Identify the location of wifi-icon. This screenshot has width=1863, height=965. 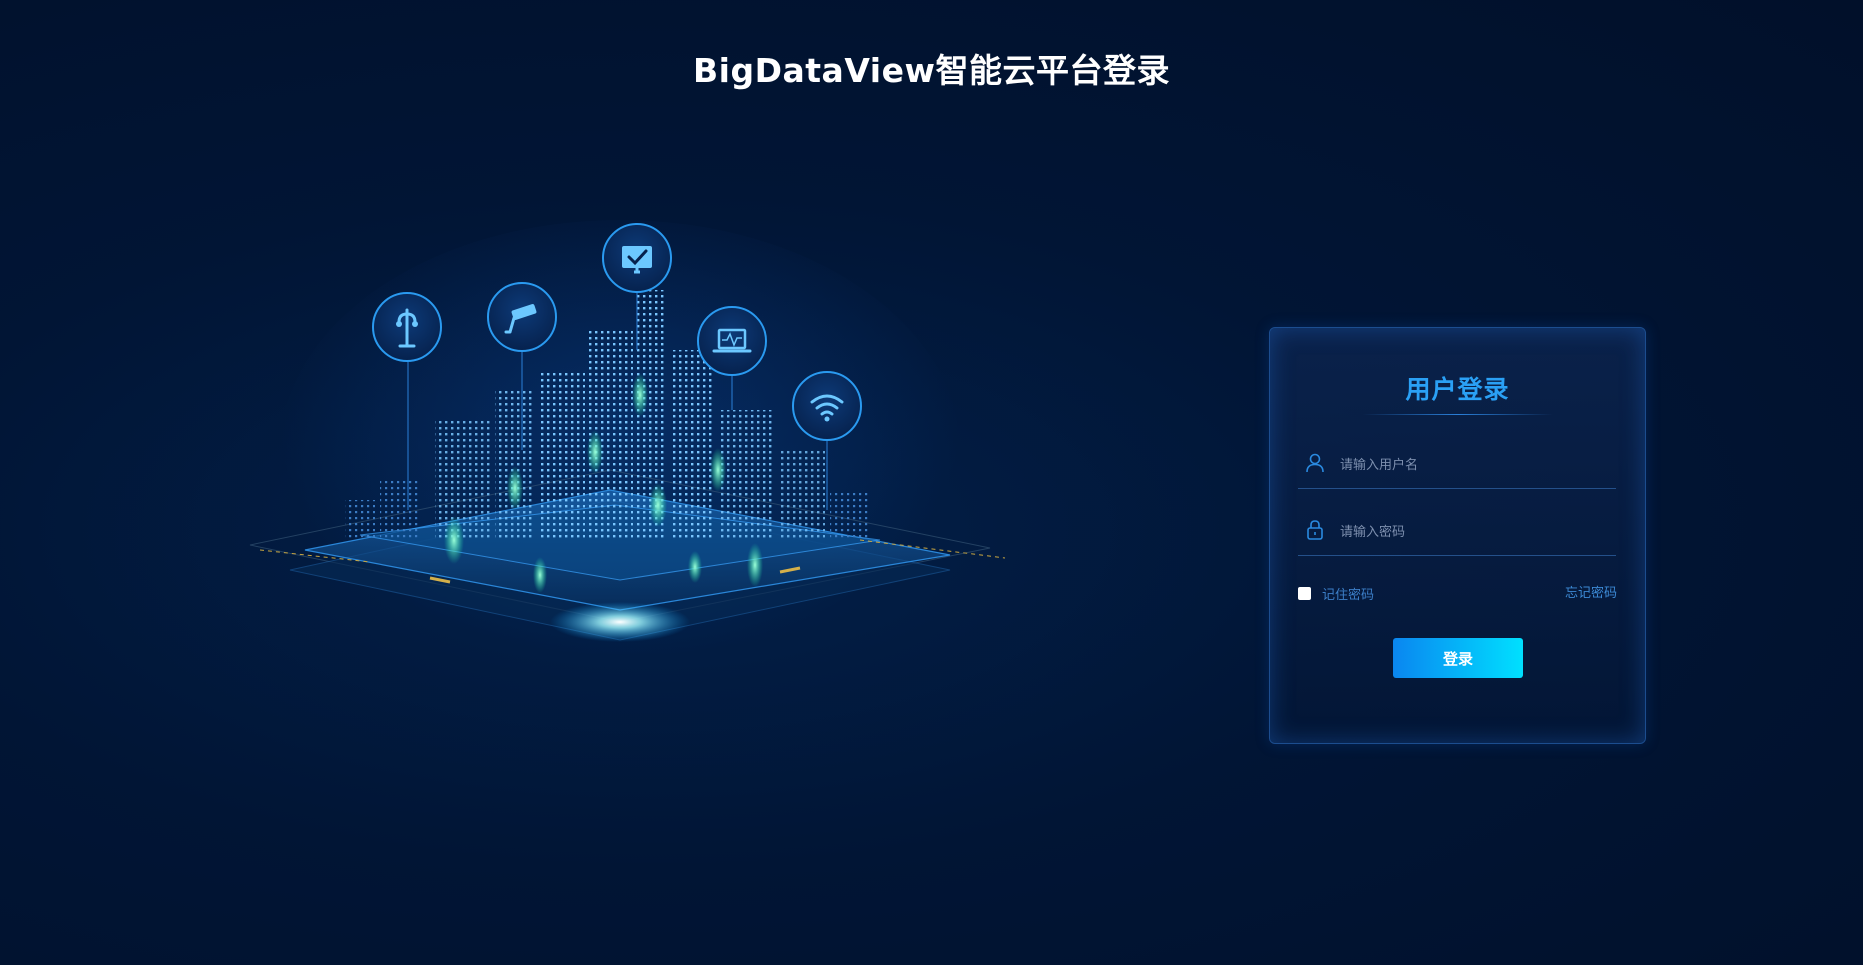
(827, 406).